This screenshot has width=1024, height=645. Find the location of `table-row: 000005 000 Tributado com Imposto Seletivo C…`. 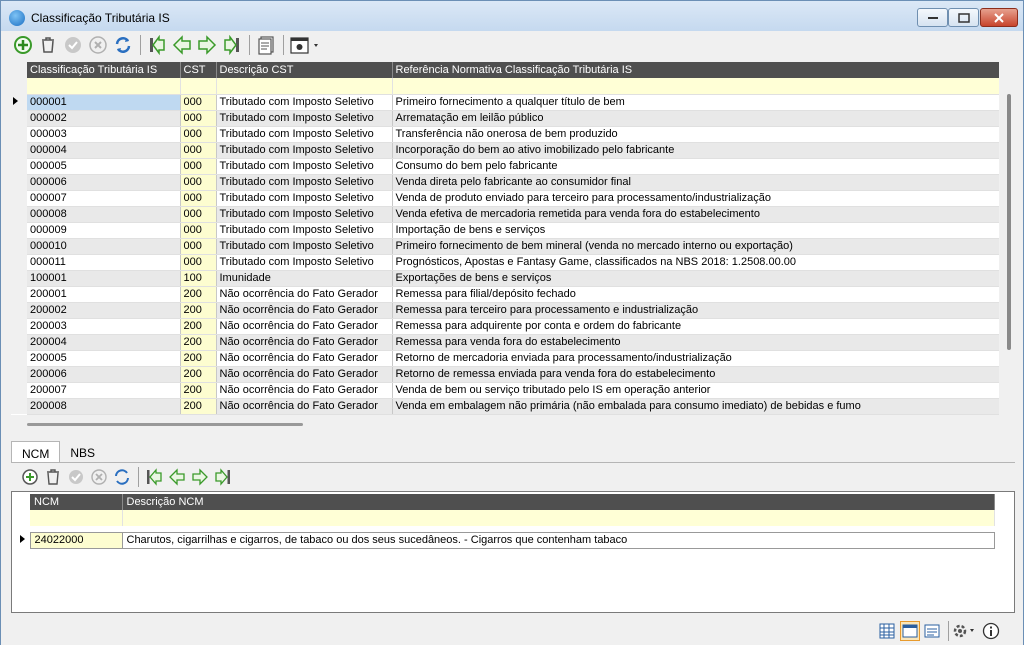

table-row: 000005 000 Tributado com Imposto Seletivo C… is located at coordinates (505, 166).